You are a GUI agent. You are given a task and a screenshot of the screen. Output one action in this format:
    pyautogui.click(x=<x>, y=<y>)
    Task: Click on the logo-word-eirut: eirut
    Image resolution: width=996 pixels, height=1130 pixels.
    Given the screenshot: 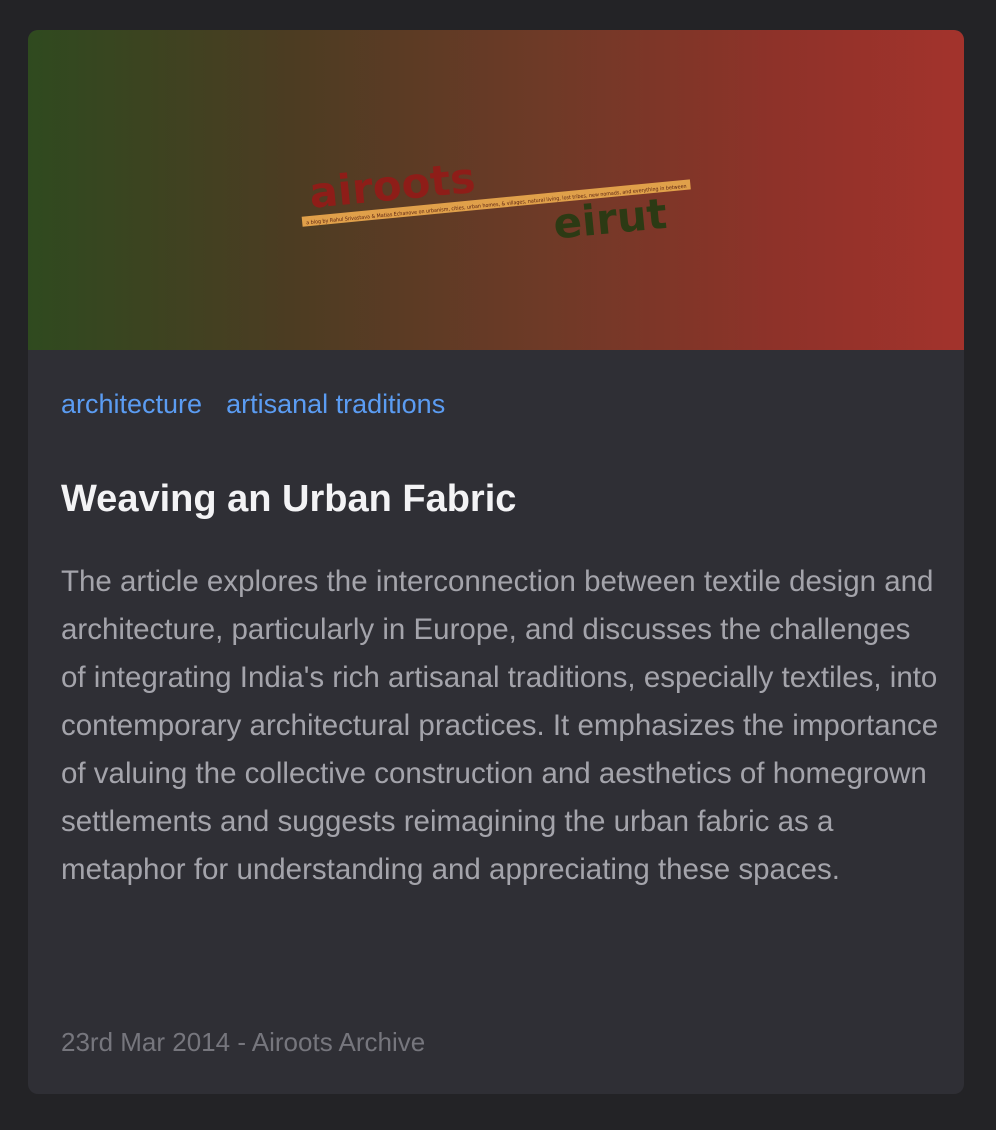 What is the action you would take?
    pyautogui.click(x=610, y=219)
    